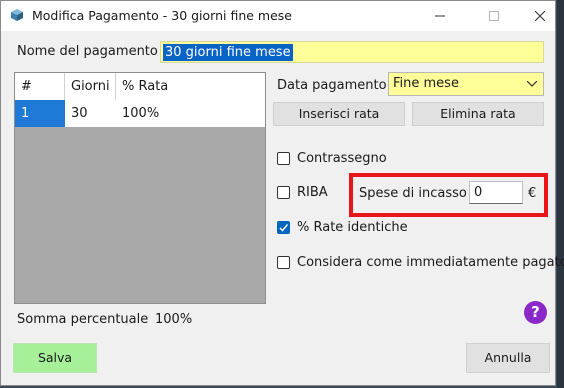  Describe the element at coordinates (17, 15) in the screenshot. I see `app-cube-icon` at that location.